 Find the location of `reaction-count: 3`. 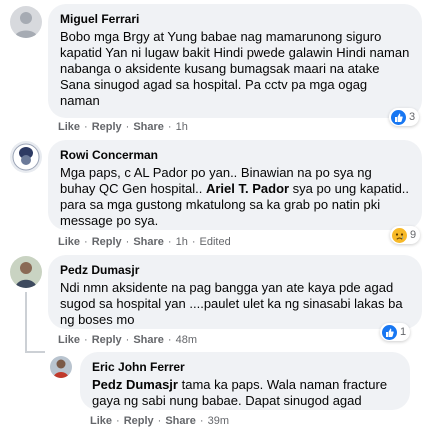

reaction-count: 3 is located at coordinates (412, 117).